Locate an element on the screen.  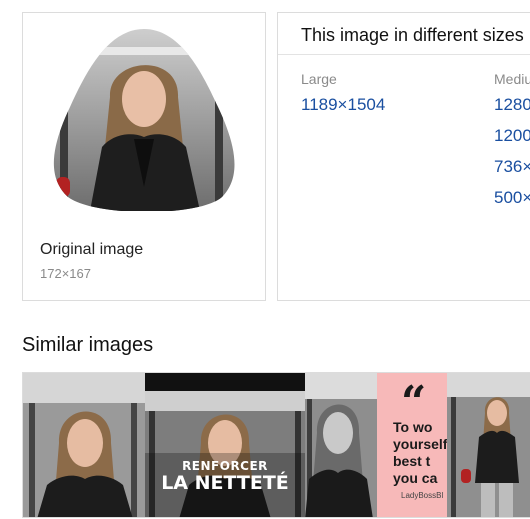
tile4-credit: LadyBossBl is located at coordinates (422, 495).